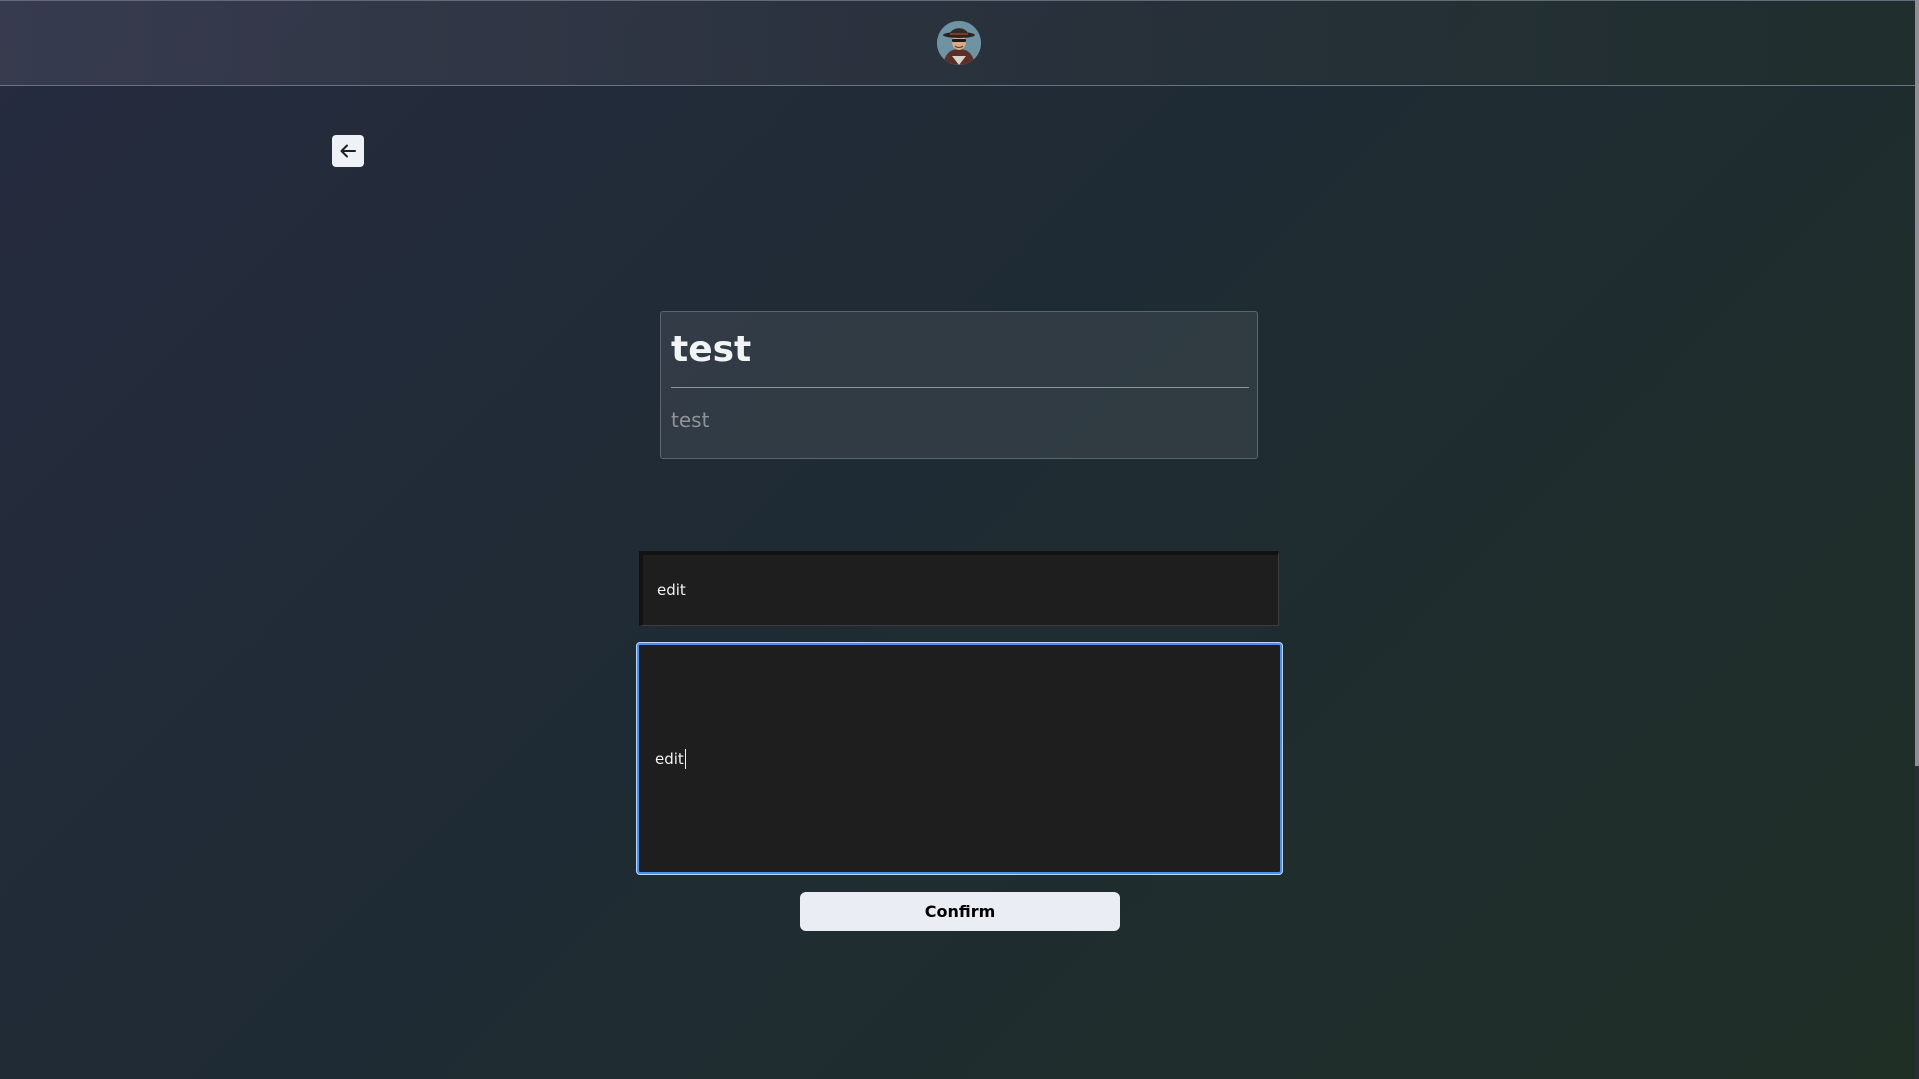  I want to click on top-bar, so click(958, 43).